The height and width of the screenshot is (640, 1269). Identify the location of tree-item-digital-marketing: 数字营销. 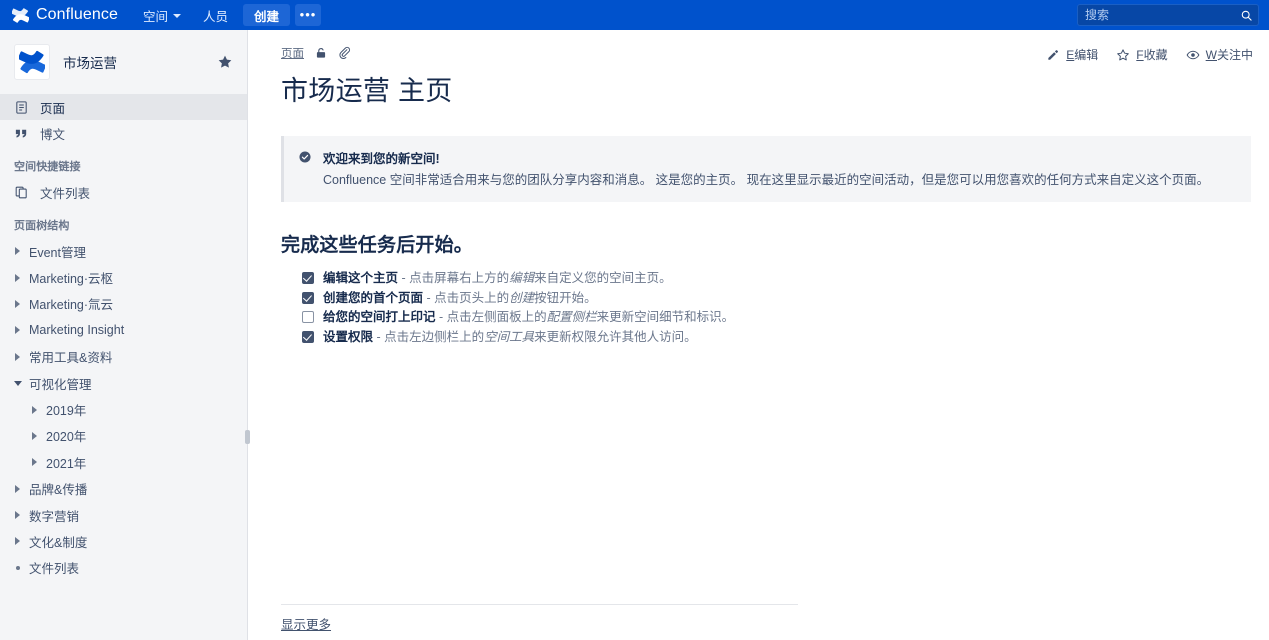
(123, 515).